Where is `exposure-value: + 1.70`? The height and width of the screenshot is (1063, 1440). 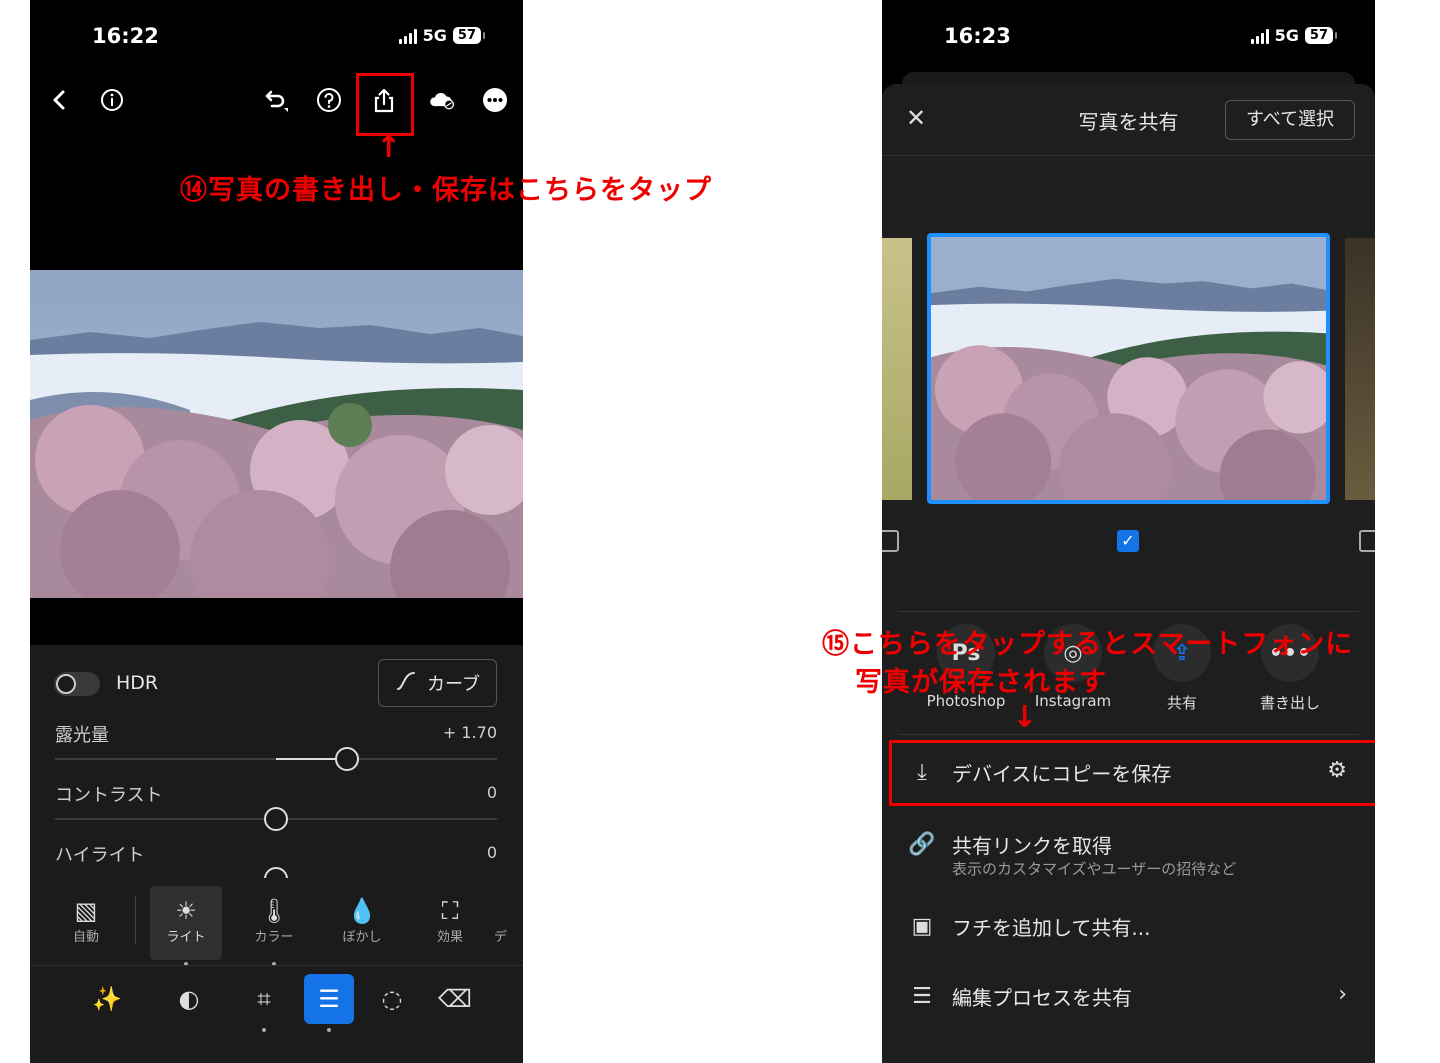
exposure-value: + 1.70 is located at coordinates (469, 732).